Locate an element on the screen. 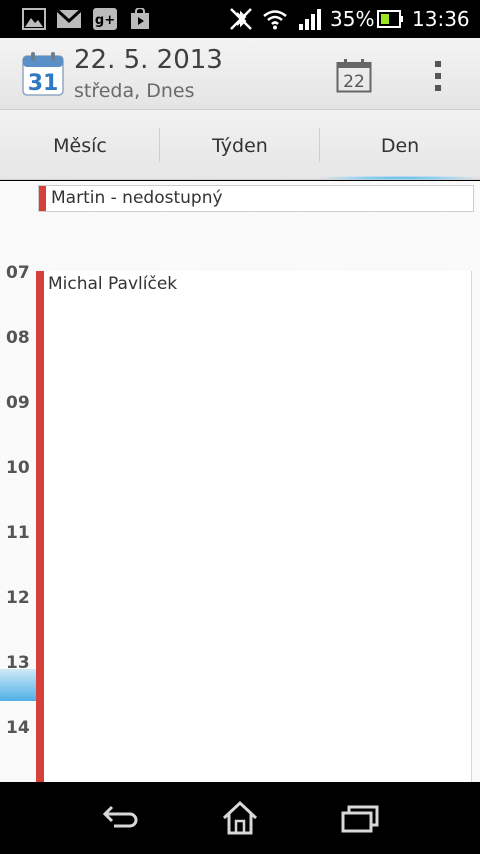 The image size is (480, 854). hour-label: 13 is located at coordinates (18, 663).